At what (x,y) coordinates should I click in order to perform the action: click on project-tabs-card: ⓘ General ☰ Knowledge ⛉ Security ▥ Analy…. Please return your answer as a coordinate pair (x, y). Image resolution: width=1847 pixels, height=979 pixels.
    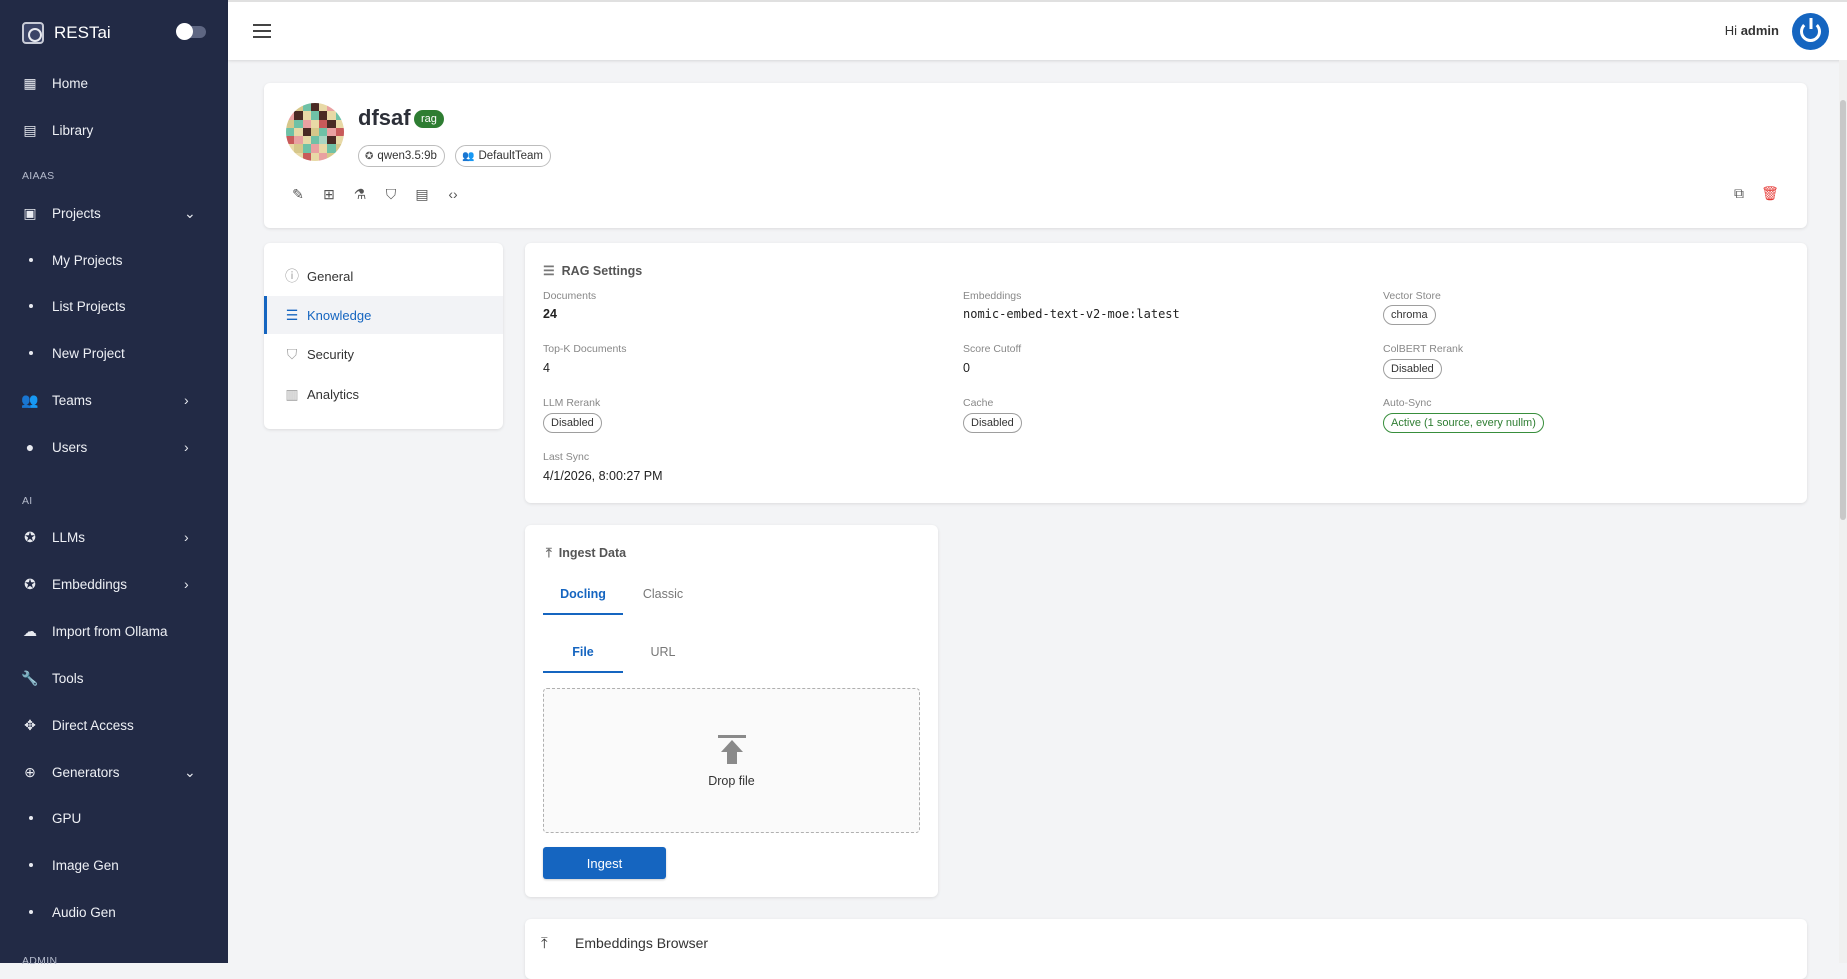
    Looking at the image, I should click on (383, 336).